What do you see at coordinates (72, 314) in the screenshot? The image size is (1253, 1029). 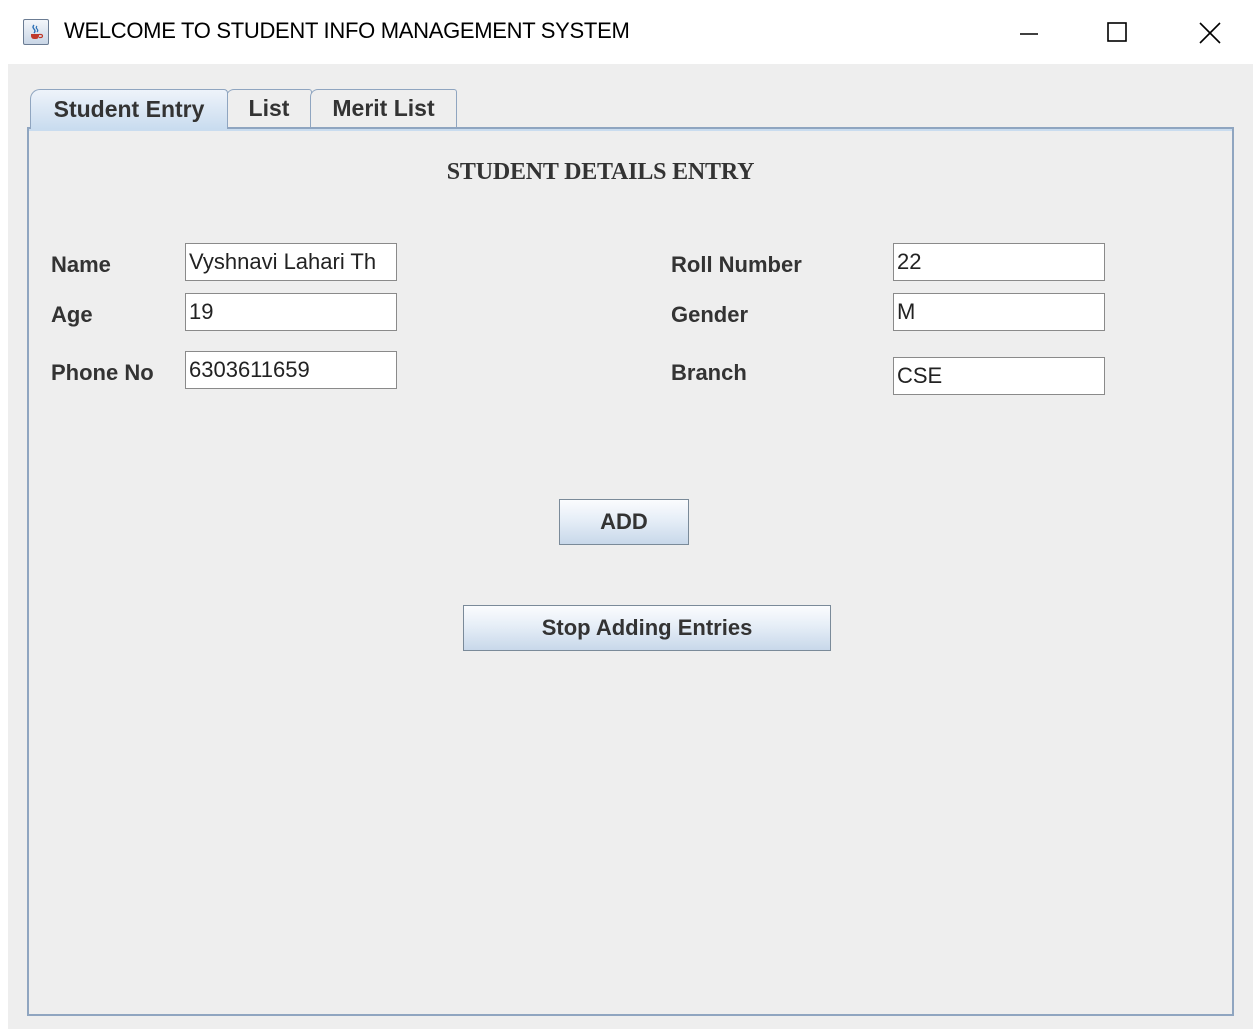 I see `age-label: Age` at bounding box center [72, 314].